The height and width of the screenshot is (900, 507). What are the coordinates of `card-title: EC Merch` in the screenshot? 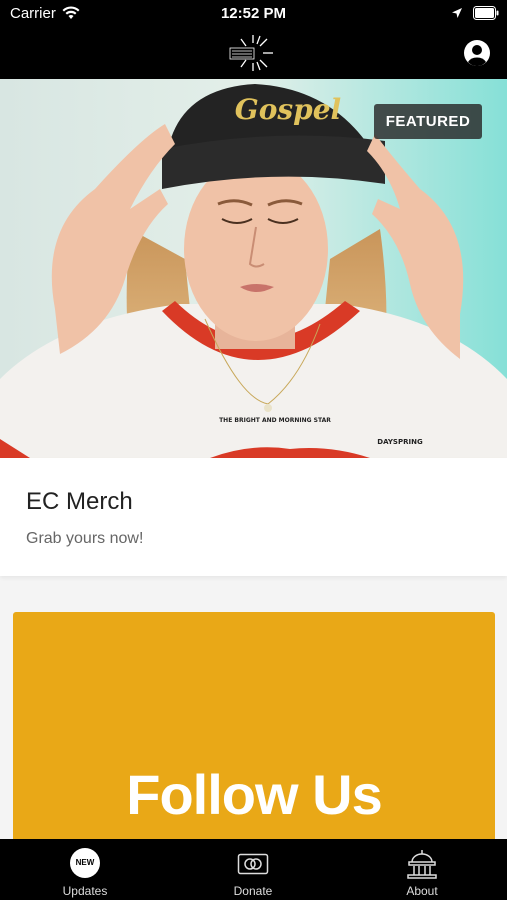 It's located at (79, 501).